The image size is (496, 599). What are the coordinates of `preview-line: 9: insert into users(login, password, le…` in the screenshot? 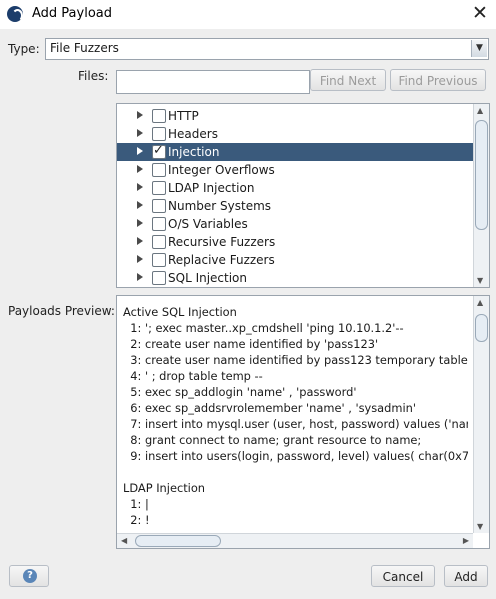 It's located at (295, 456).